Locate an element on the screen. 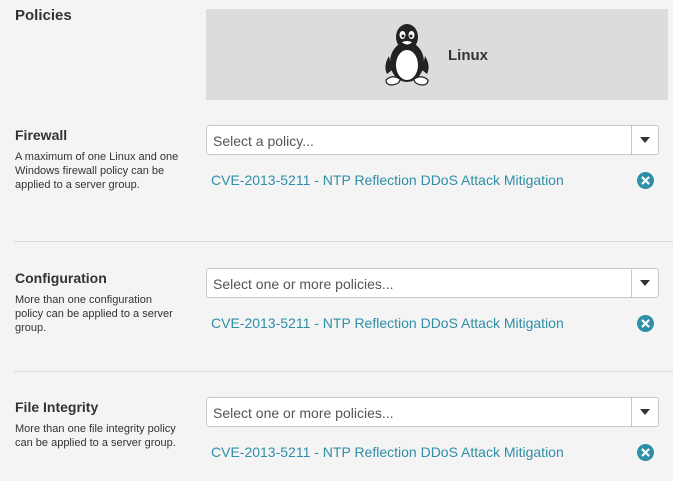 The width and height of the screenshot is (673, 481). os-label: Linux is located at coordinates (468, 55).